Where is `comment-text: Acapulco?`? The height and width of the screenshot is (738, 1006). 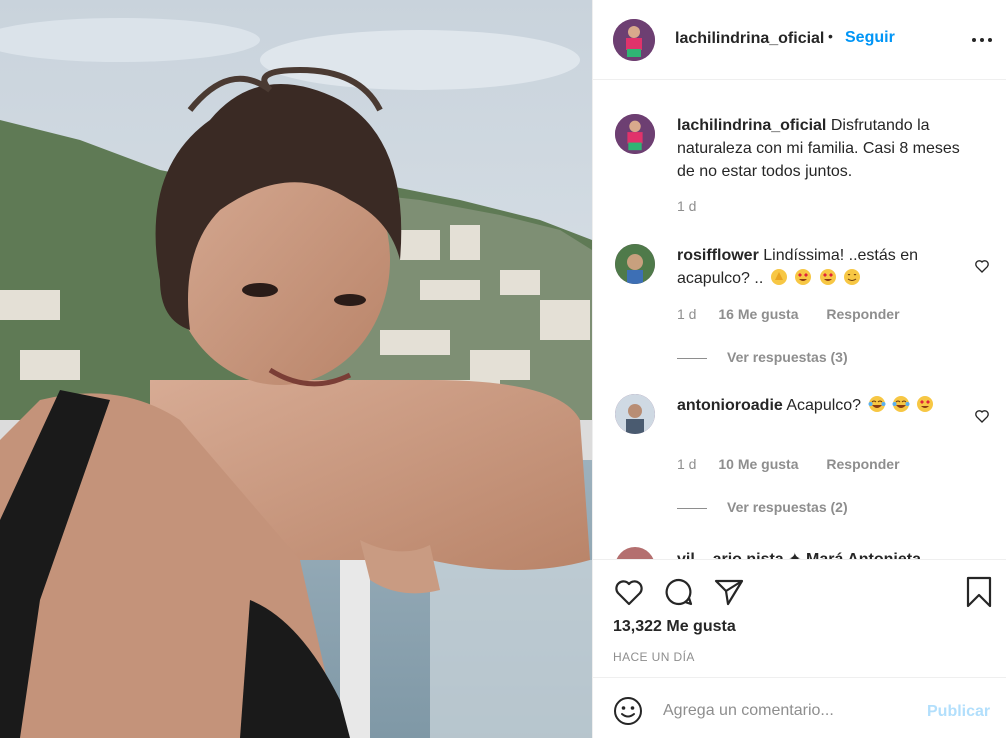 comment-text: Acapulco? is located at coordinates (824, 405).